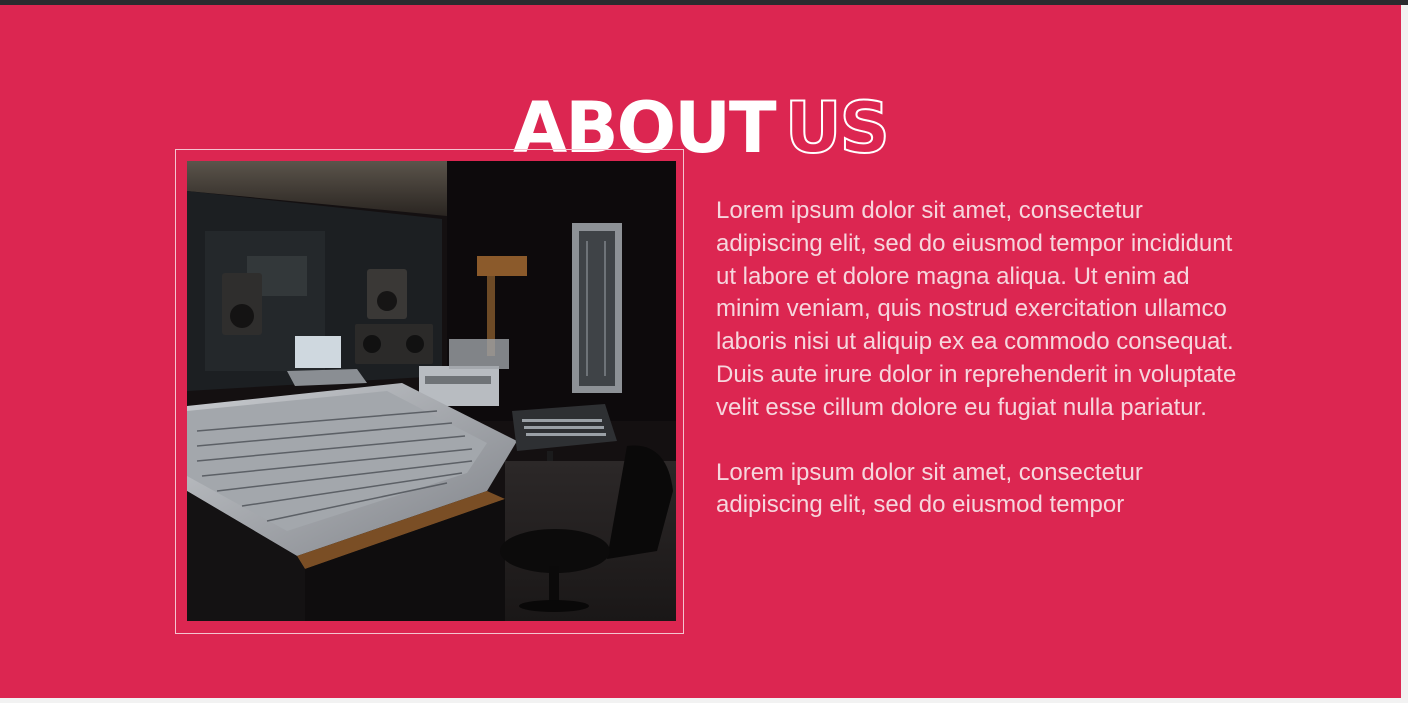  Describe the element at coordinates (837, 127) in the screenshot. I see `title-outline-word: US` at that location.